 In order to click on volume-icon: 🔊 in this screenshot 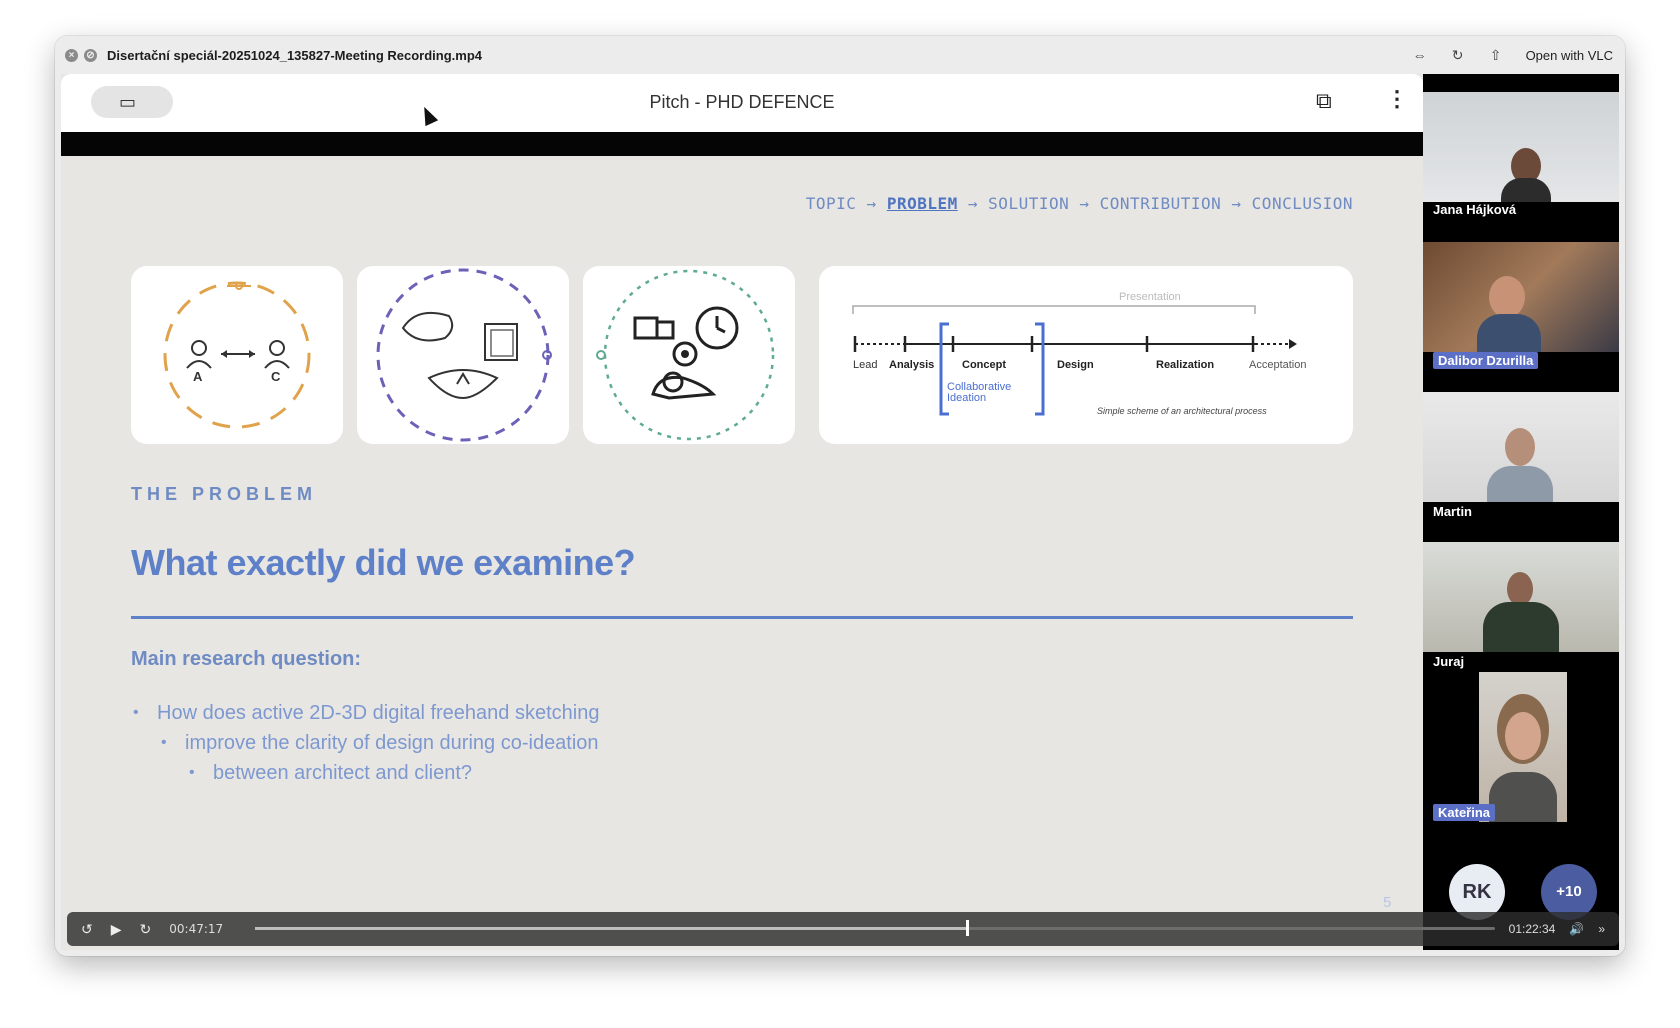, I will do `click(1576, 929)`.